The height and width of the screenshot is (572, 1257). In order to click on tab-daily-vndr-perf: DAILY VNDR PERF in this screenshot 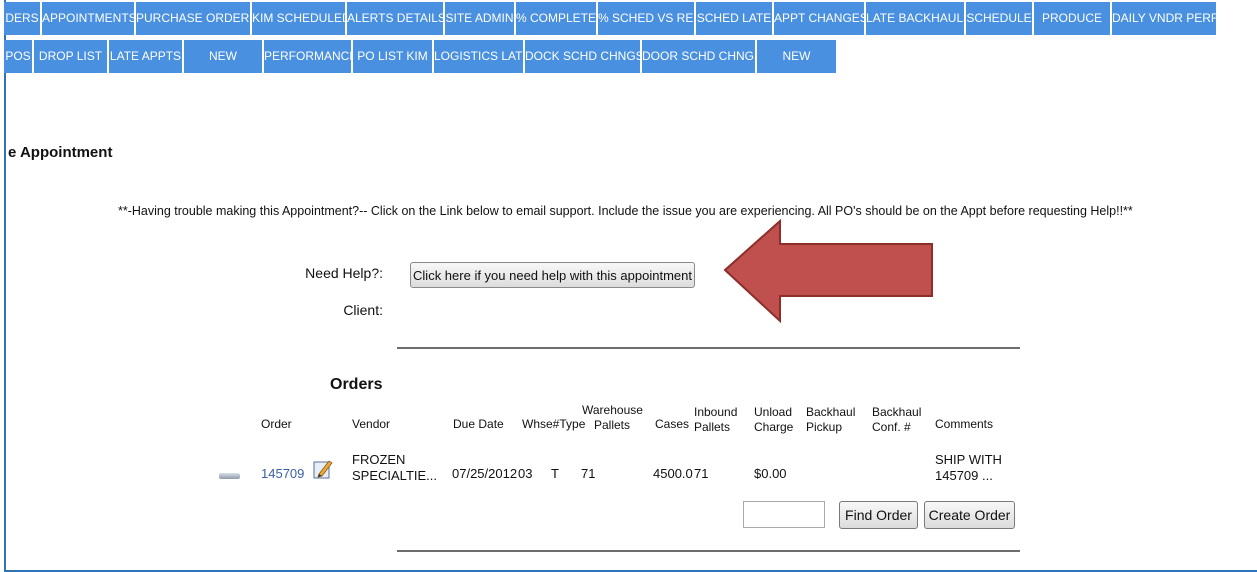, I will do `click(1164, 18)`.